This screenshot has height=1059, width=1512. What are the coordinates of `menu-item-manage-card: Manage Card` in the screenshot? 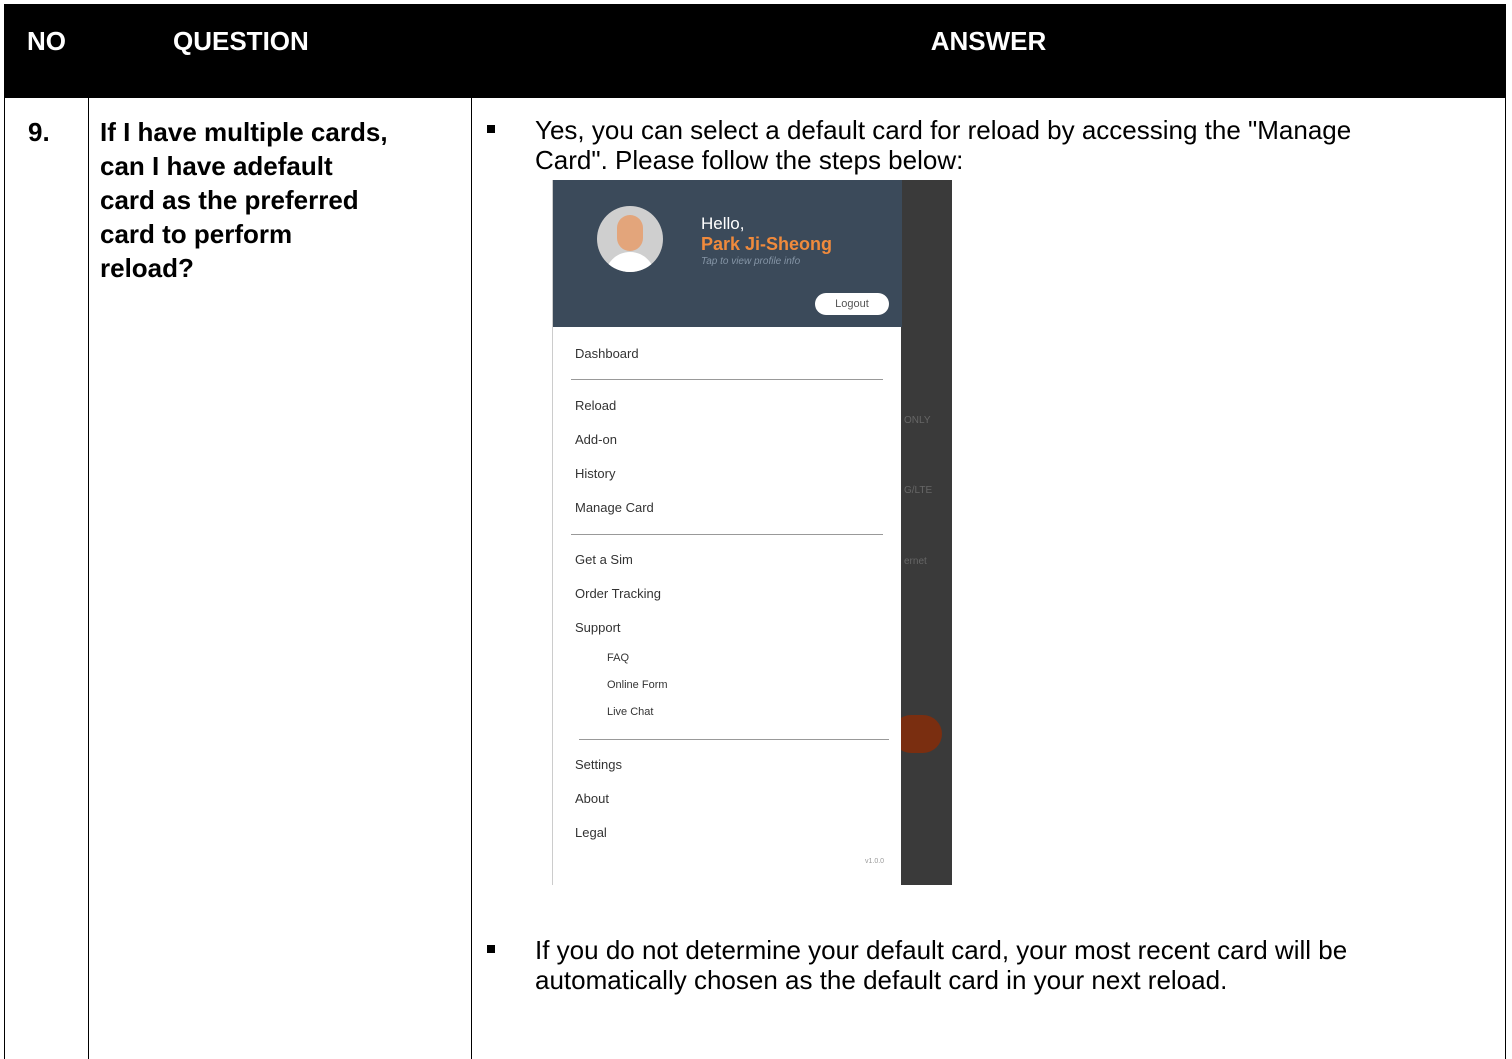 It's located at (614, 507).